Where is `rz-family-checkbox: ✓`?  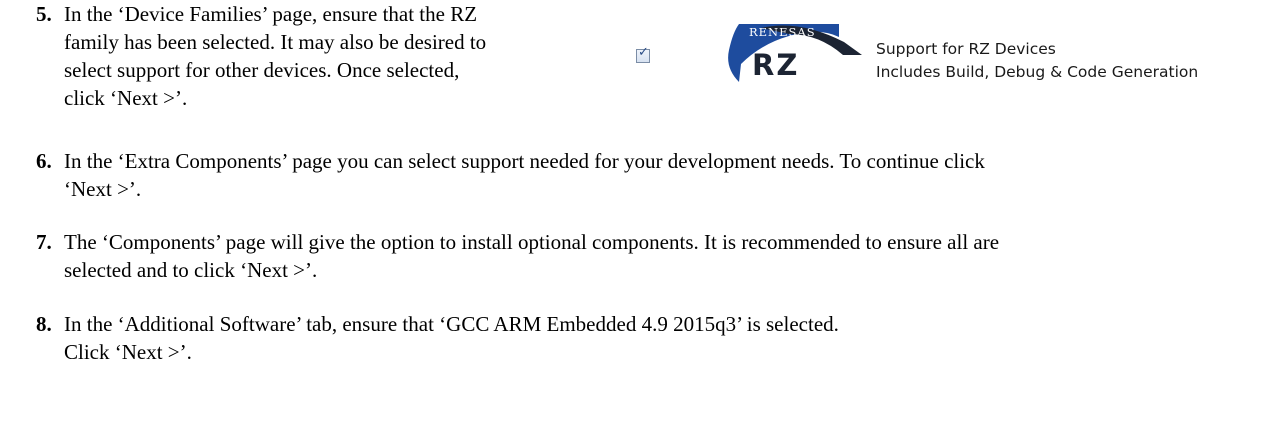
rz-family-checkbox: ✓ is located at coordinates (643, 54).